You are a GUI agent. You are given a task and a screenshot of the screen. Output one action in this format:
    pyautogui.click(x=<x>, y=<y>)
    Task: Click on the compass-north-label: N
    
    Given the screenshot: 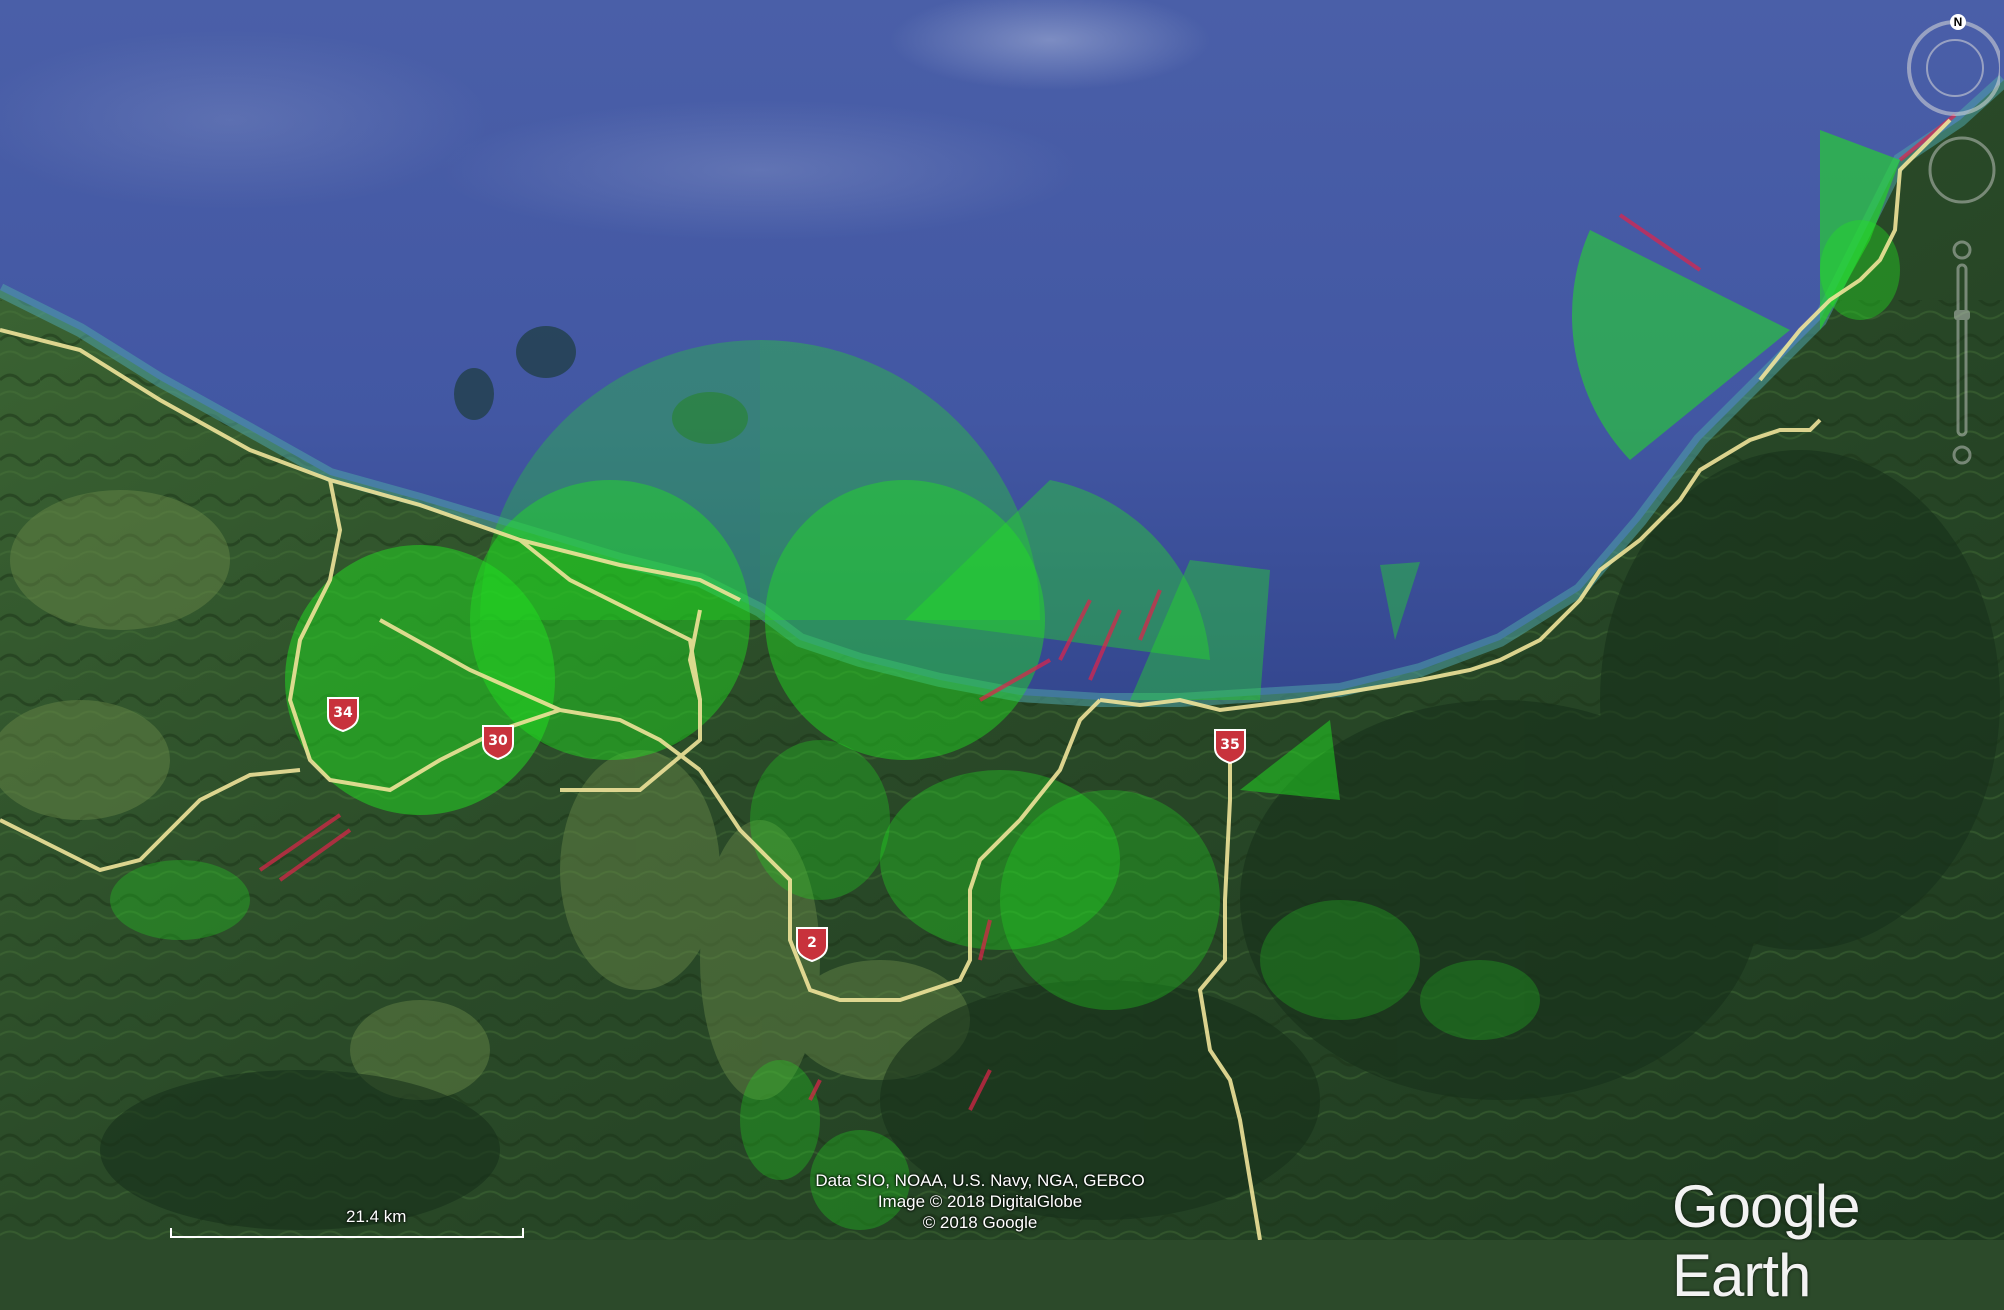 What is the action you would take?
    pyautogui.click(x=1958, y=22)
    